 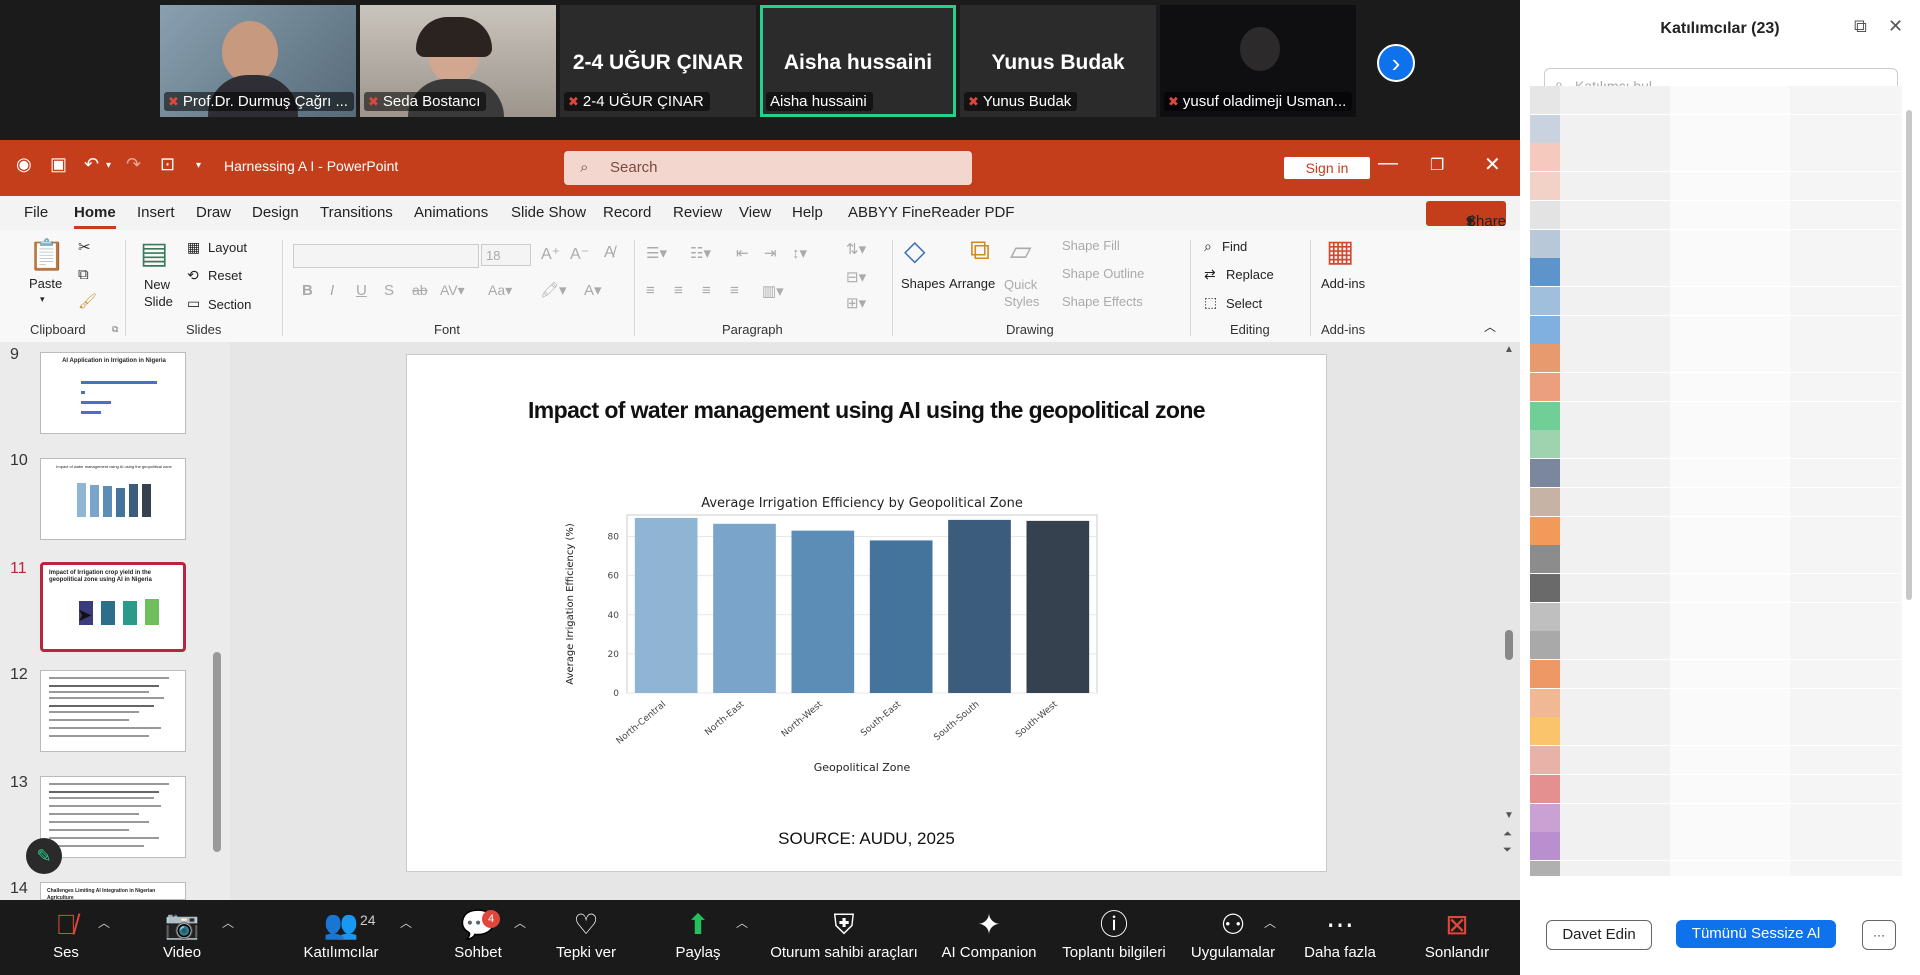 What do you see at coordinates (844, 937) in the screenshot?
I see `host-tools-button: ⛨ Oturum sahibi araçları` at bounding box center [844, 937].